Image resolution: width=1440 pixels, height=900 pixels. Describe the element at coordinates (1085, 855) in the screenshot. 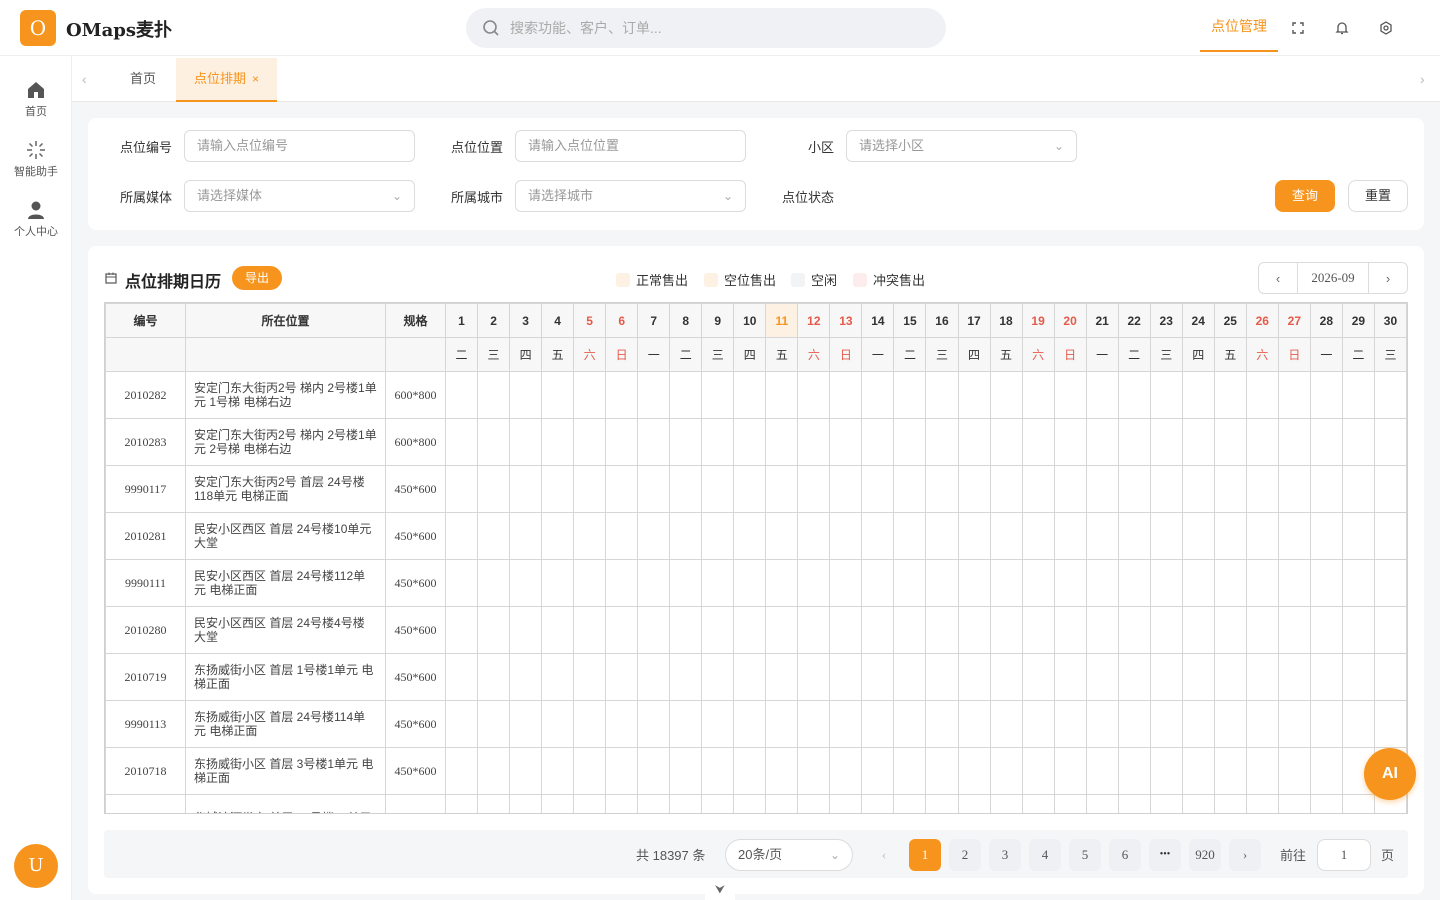

I see `page-button: 5` at that location.